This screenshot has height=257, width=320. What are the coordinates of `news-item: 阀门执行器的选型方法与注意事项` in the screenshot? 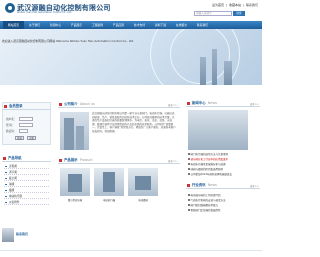 It's located at (223, 154).